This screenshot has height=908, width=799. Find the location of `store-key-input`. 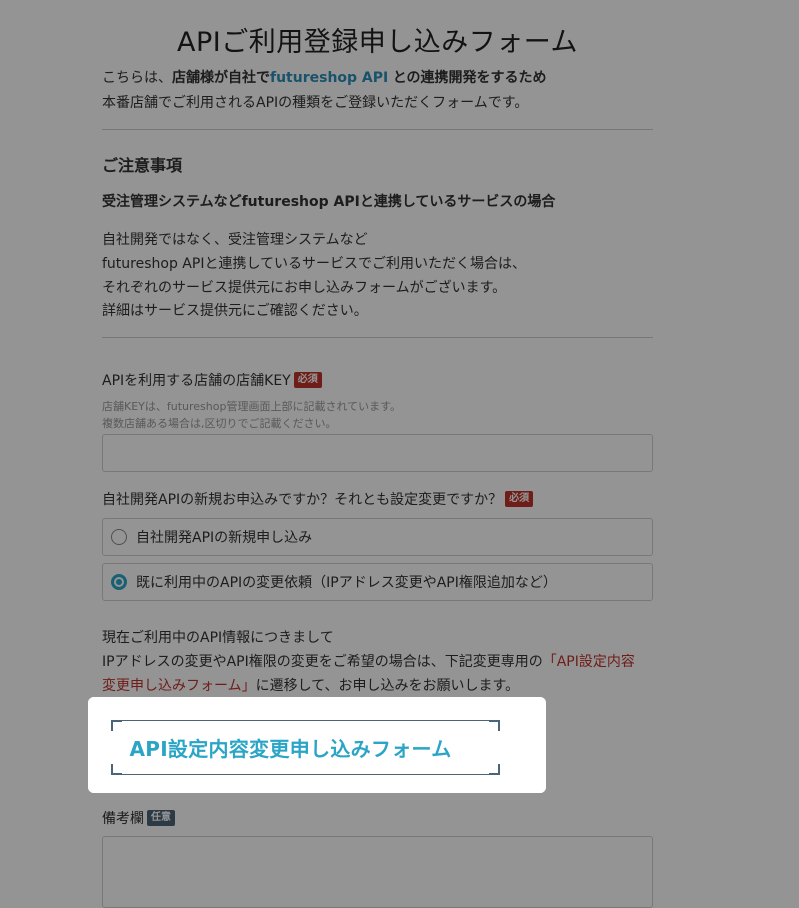

store-key-input is located at coordinates (377, 453).